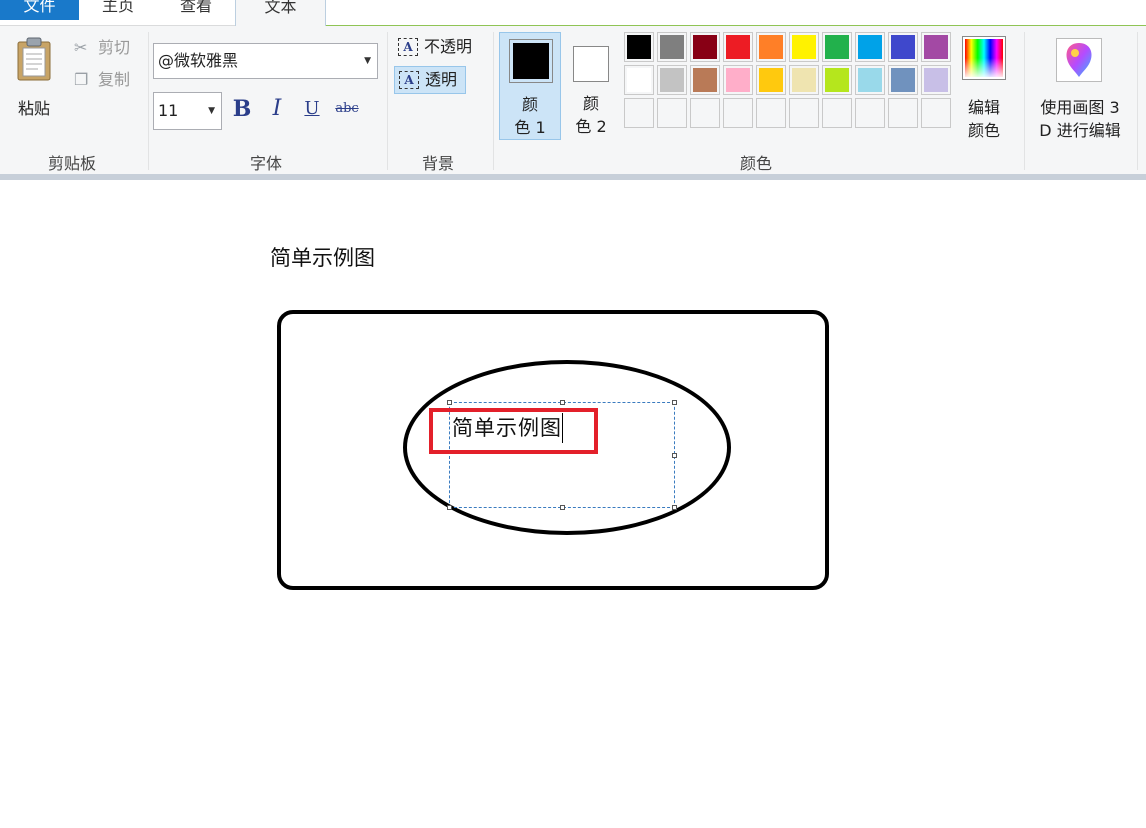 This screenshot has height=828, width=1146. Describe the element at coordinates (592, 86) in the screenshot. I see `color2-button: 颜 色 2` at that location.